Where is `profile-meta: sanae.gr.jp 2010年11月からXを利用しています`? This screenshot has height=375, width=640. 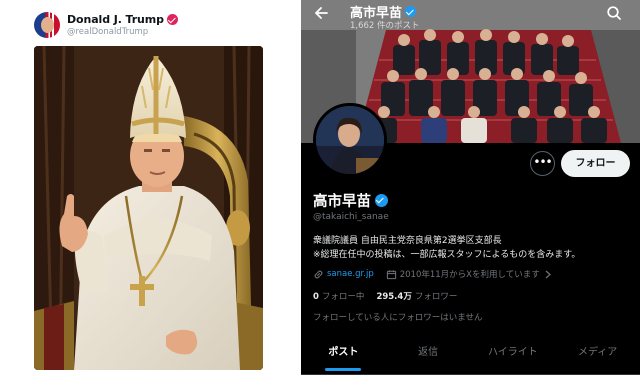
profile-meta: sanae.gr.jp 2010年11月からXを利用しています is located at coordinates (432, 274).